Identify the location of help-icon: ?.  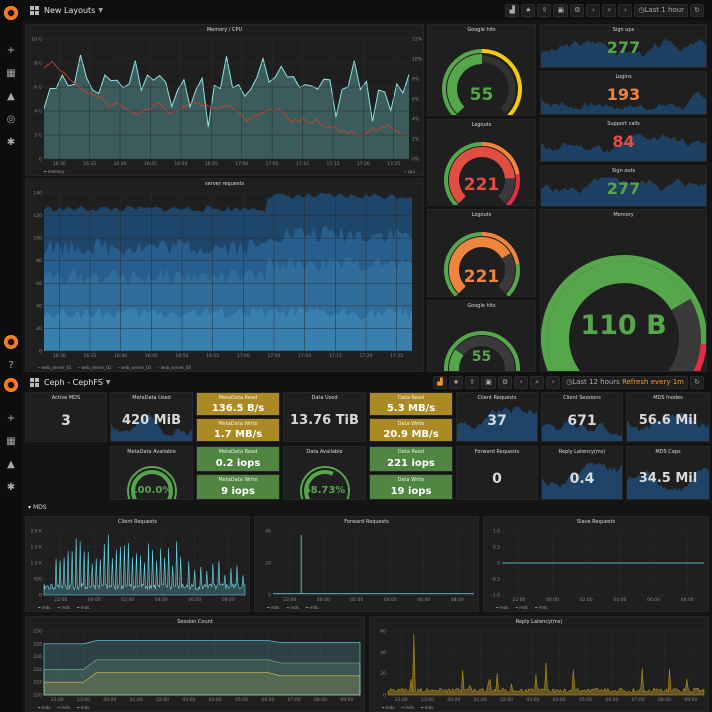
(11, 365).